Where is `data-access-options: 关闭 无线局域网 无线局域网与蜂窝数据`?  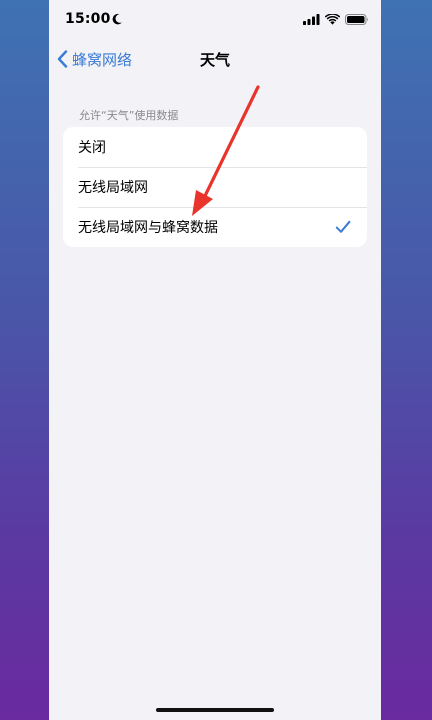 data-access-options: 关闭 无线局域网 无线局域网与蜂窝数据 is located at coordinates (215, 187).